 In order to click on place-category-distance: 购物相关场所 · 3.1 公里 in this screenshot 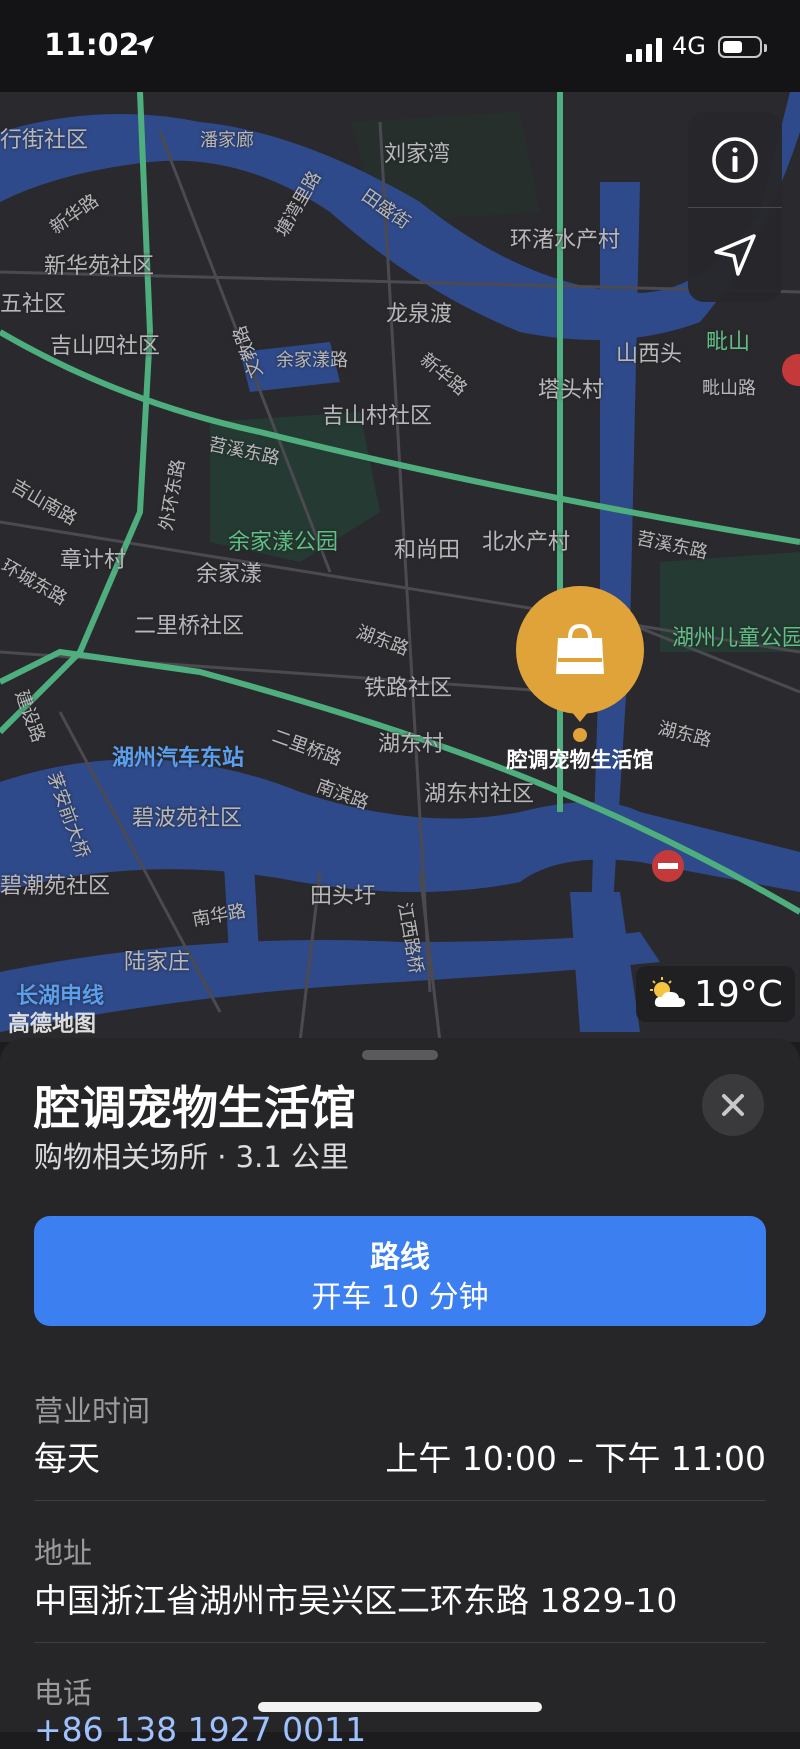, I will do `click(191, 1157)`.